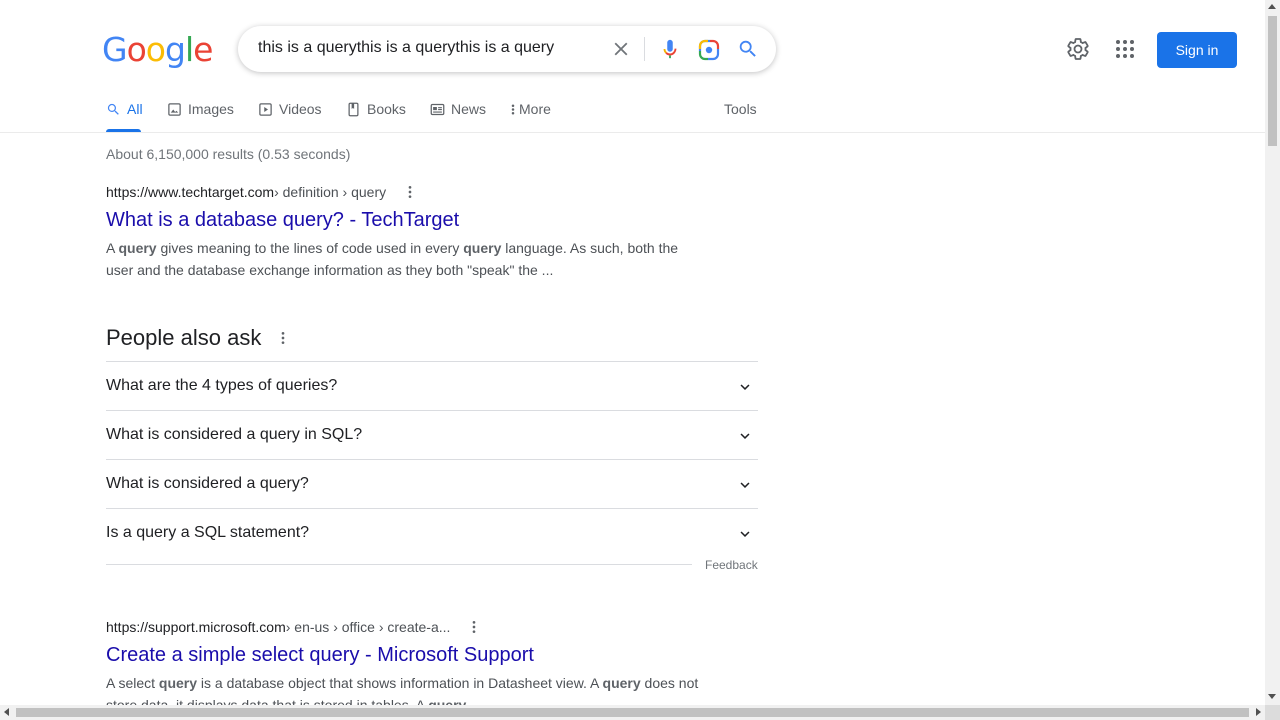 Image resolution: width=1280 pixels, height=720 pixels. Describe the element at coordinates (211, 109) in the screenshot. I see `tab-label: Images` at that location.